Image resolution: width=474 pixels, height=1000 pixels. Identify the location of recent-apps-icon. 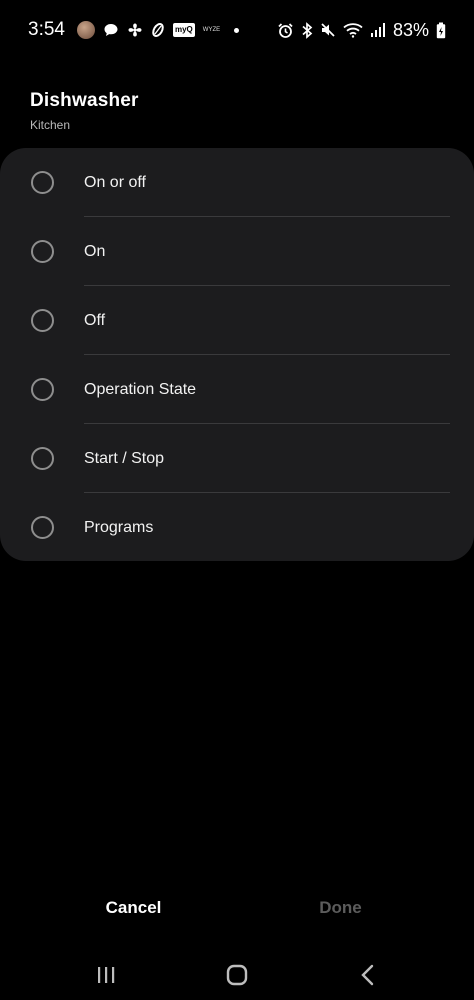
(105, 975).